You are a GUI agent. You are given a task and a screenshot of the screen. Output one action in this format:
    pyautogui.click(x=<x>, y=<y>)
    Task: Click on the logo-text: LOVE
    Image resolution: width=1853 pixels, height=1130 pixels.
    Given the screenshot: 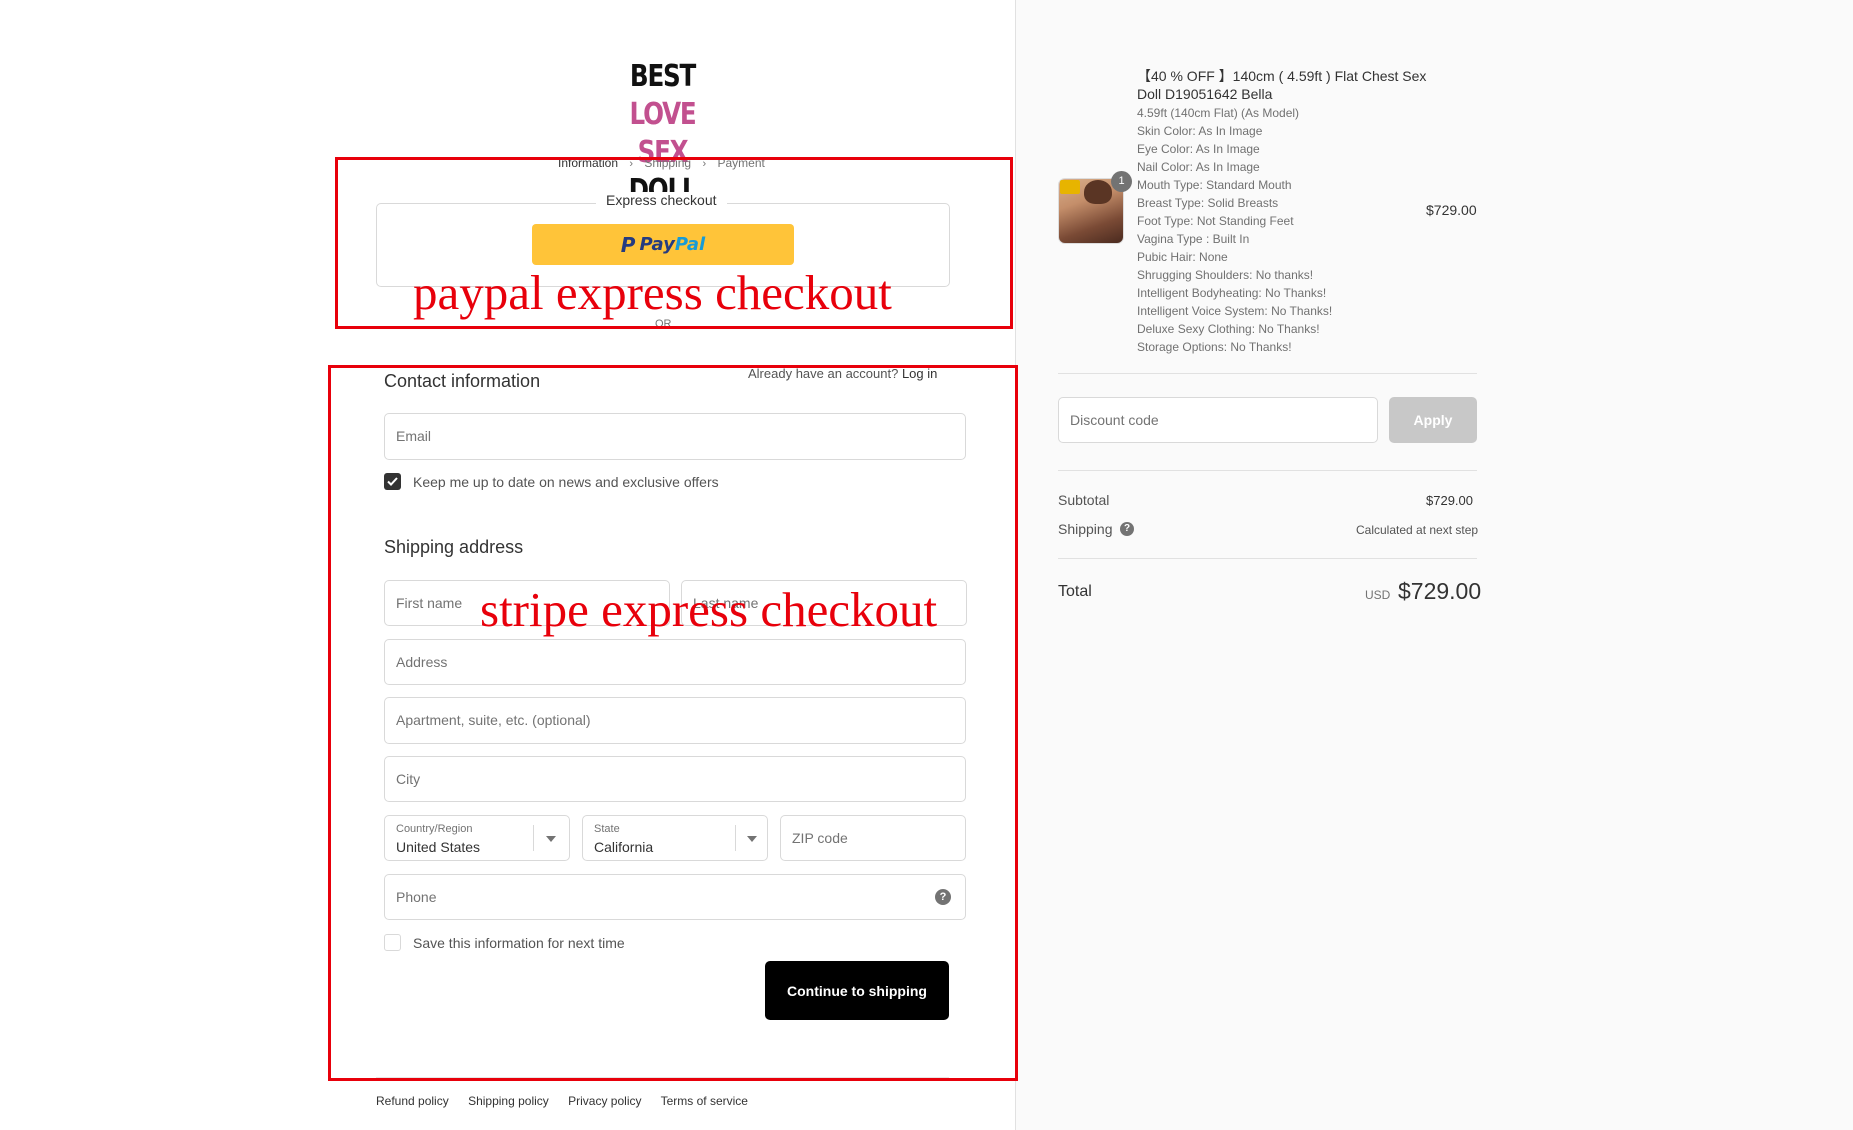 What is the action you would take?
    pyautogui.click(x=663, y=114)
    